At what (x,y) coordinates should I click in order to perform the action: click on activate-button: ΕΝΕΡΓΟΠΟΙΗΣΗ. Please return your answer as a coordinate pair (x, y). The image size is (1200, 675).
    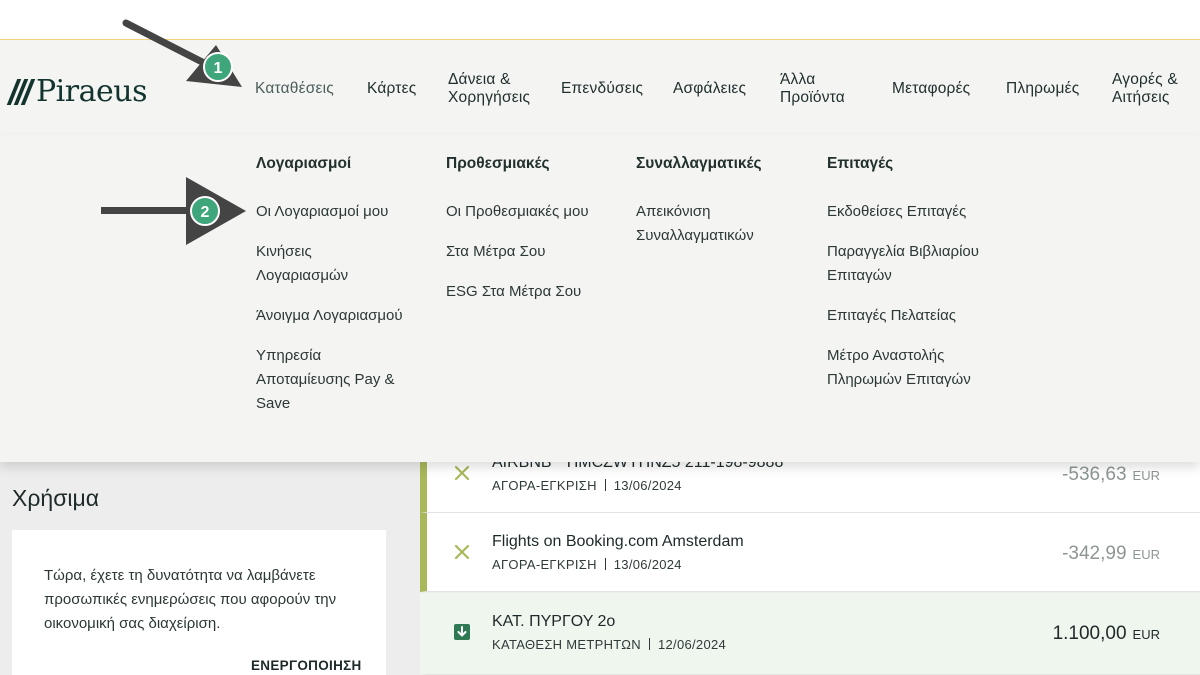
    Looking at the image, I should click on (306, 665).